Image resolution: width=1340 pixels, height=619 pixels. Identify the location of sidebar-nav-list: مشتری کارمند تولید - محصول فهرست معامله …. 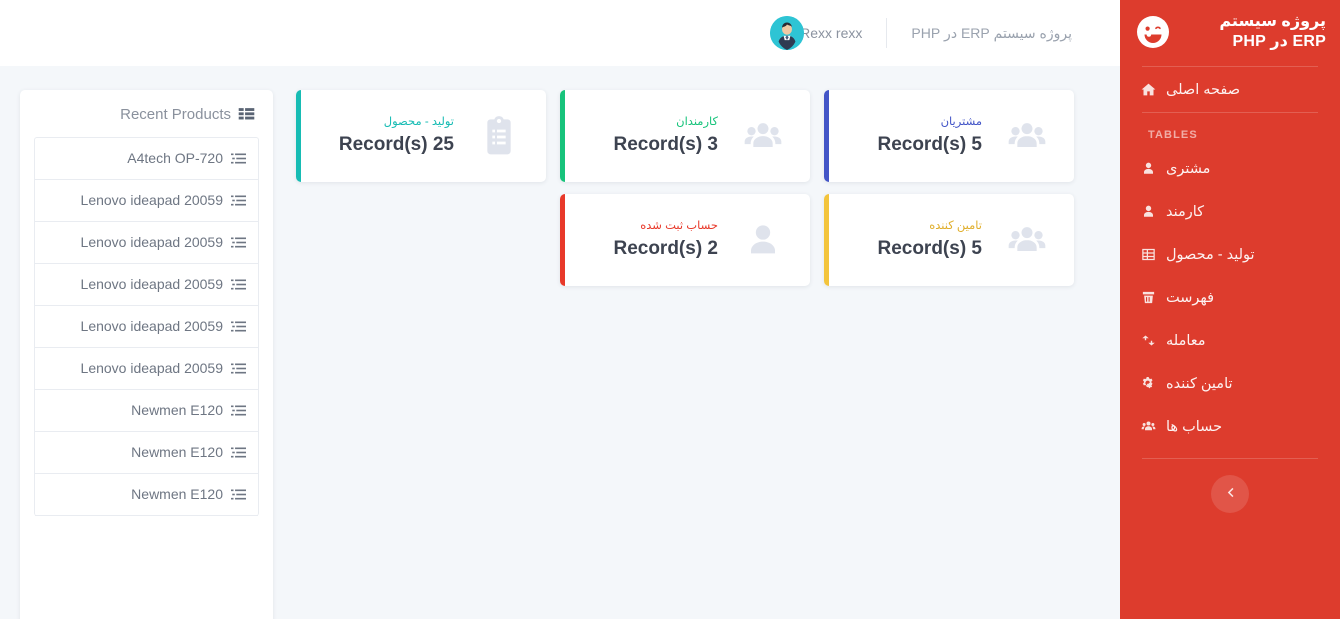
(1230, 297).